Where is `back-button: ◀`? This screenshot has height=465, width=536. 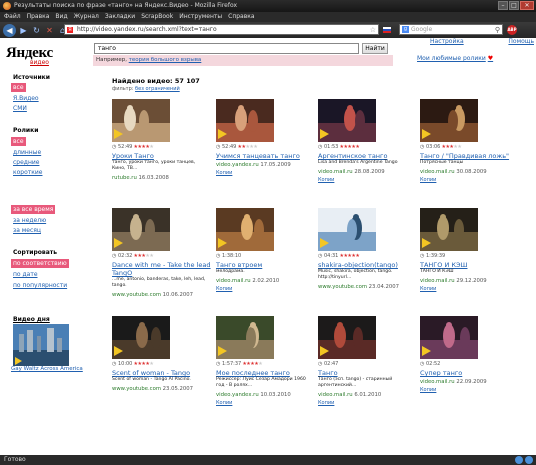
back-button: ◀ is located at coordinates (9, 30).